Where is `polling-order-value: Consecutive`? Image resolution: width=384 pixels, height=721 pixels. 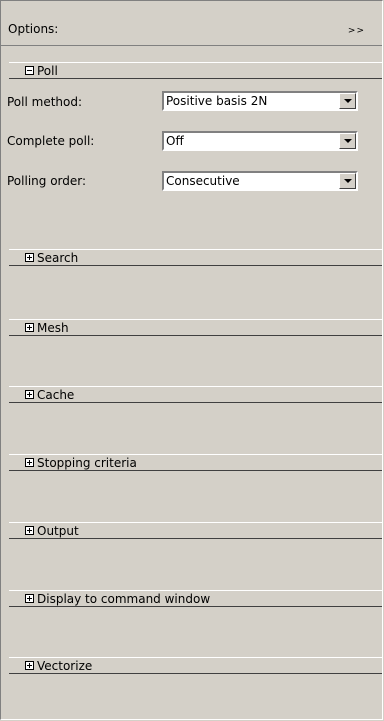
polling-order-value: Consecutive is located at coordinates (203, 181).